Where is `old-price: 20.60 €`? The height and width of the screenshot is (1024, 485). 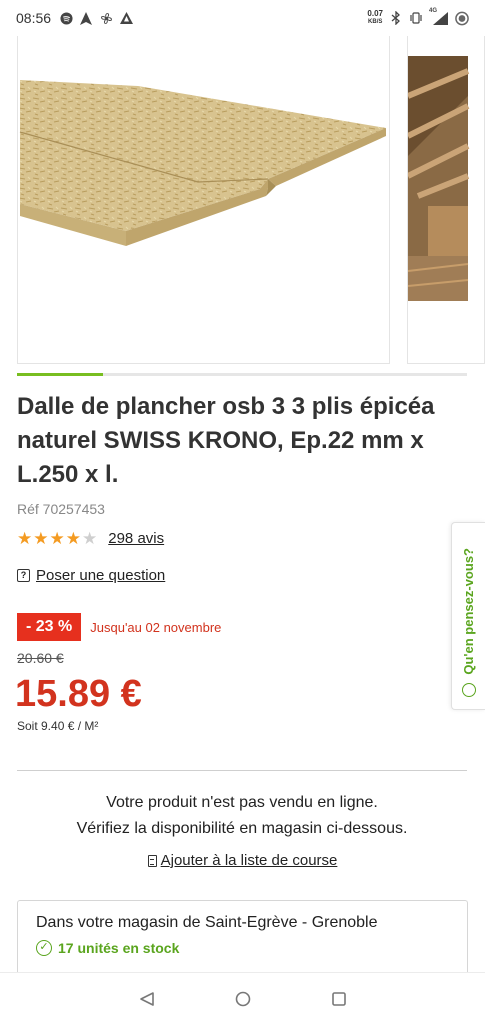
old-price: 20.60 € is located at coordinates (40, 658).